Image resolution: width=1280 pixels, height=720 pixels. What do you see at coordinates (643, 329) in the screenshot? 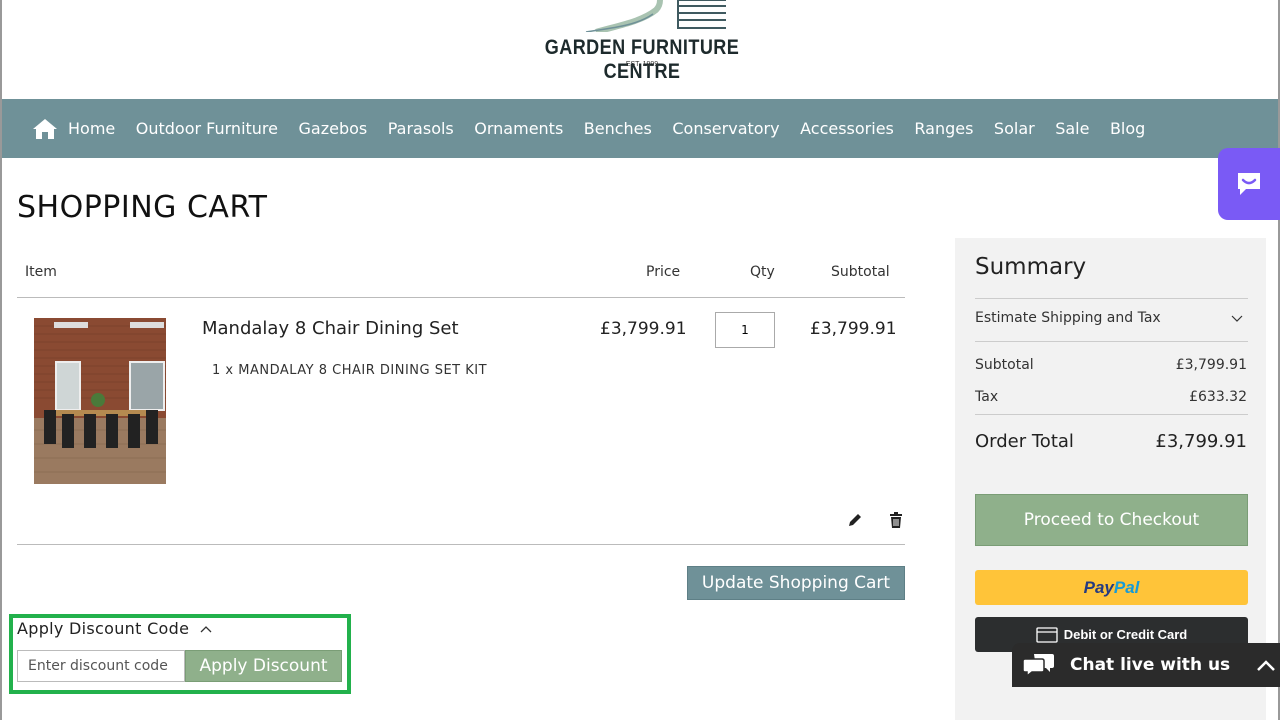
I see `item-price: £3,799.91` at bounding box center [643, 329].